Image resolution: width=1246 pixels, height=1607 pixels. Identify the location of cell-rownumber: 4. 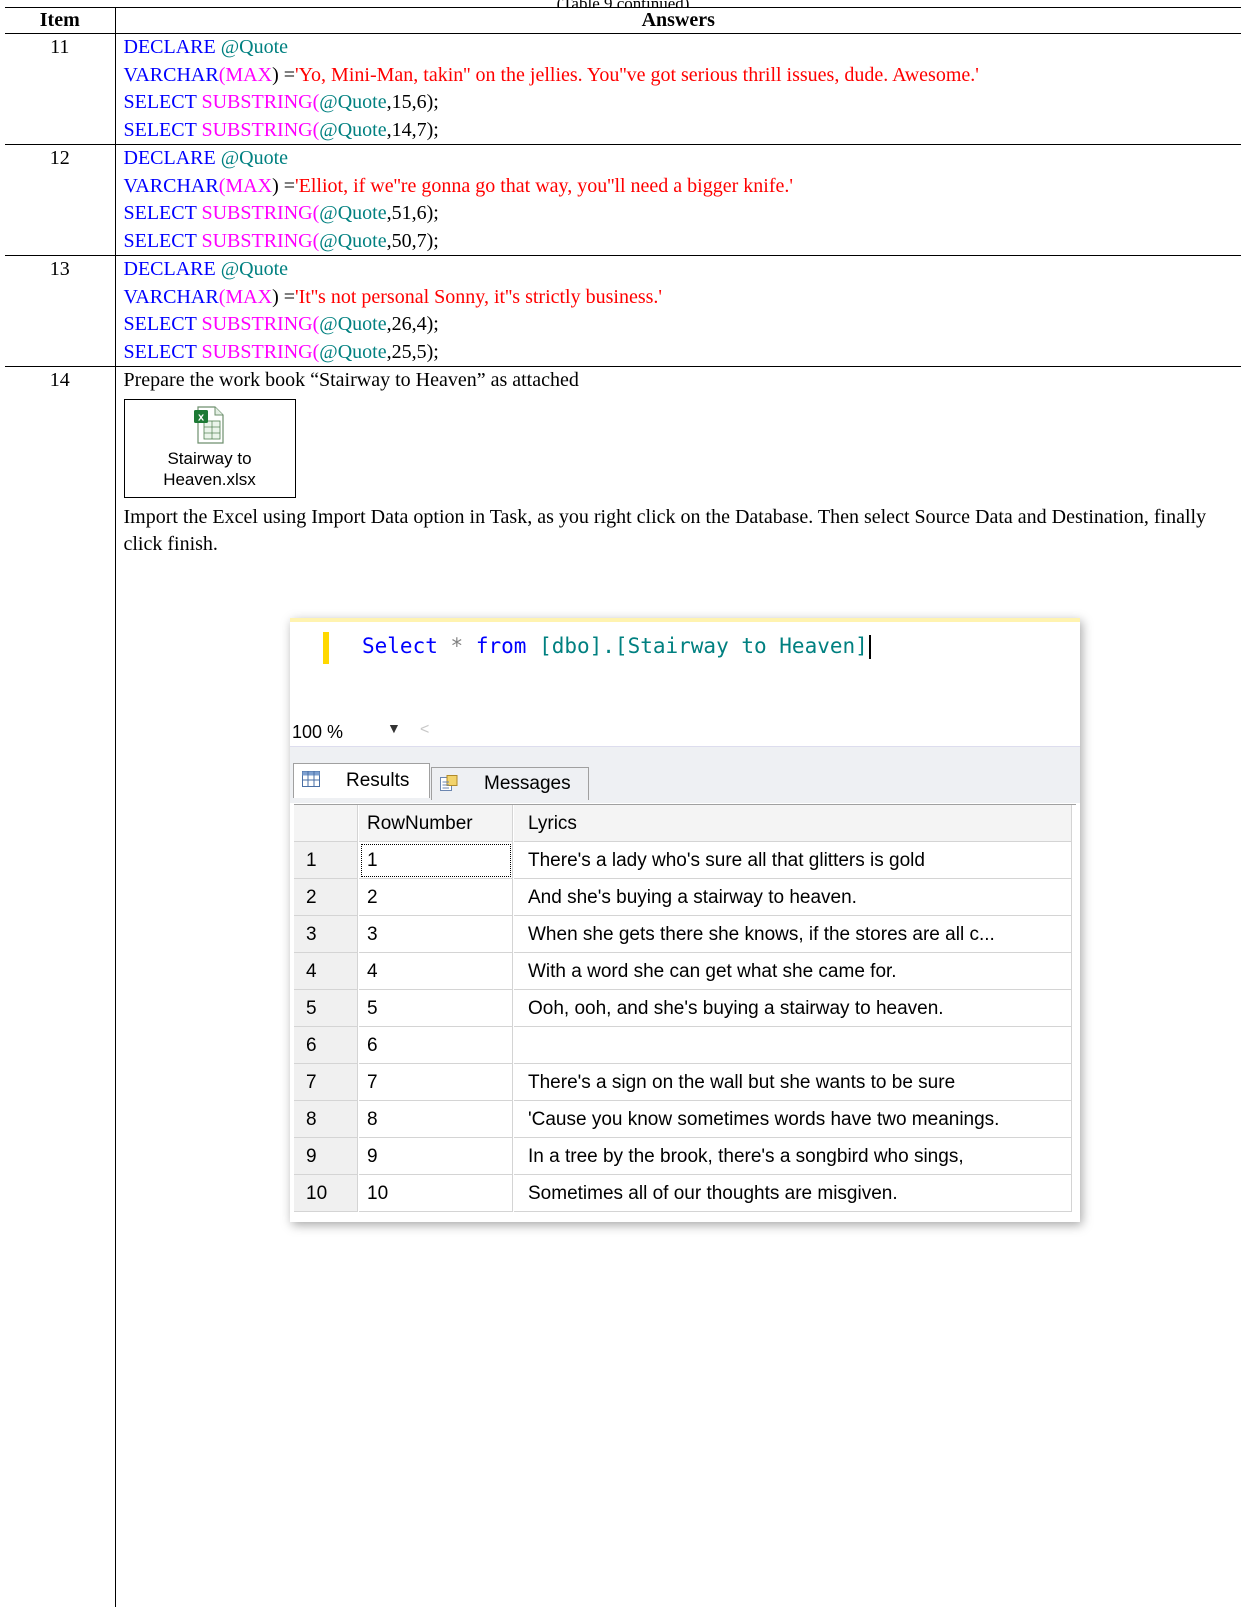
(436, 971).